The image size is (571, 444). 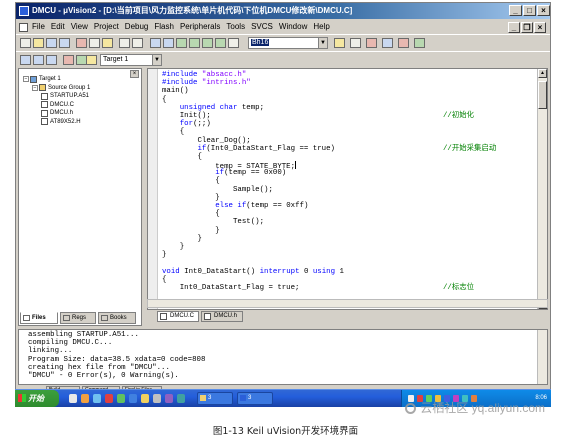 What do you see at coordinates (58, 26) in the screenshot?
I see `menu-edit: Edit` at bounding box center [58, 26].